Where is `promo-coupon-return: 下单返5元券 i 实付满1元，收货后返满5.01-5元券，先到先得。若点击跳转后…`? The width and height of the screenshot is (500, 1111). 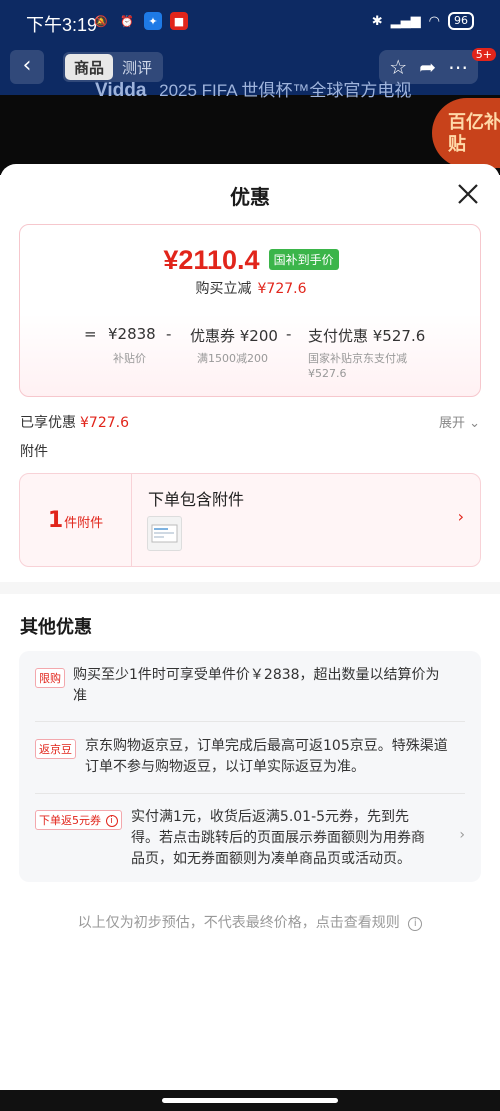
promo-coupon-return: 下单返5元券 i 实付满1元，收货后返满5.01-5元券，先到先得。若点击跳转后… is located at coordinates (250, 841).